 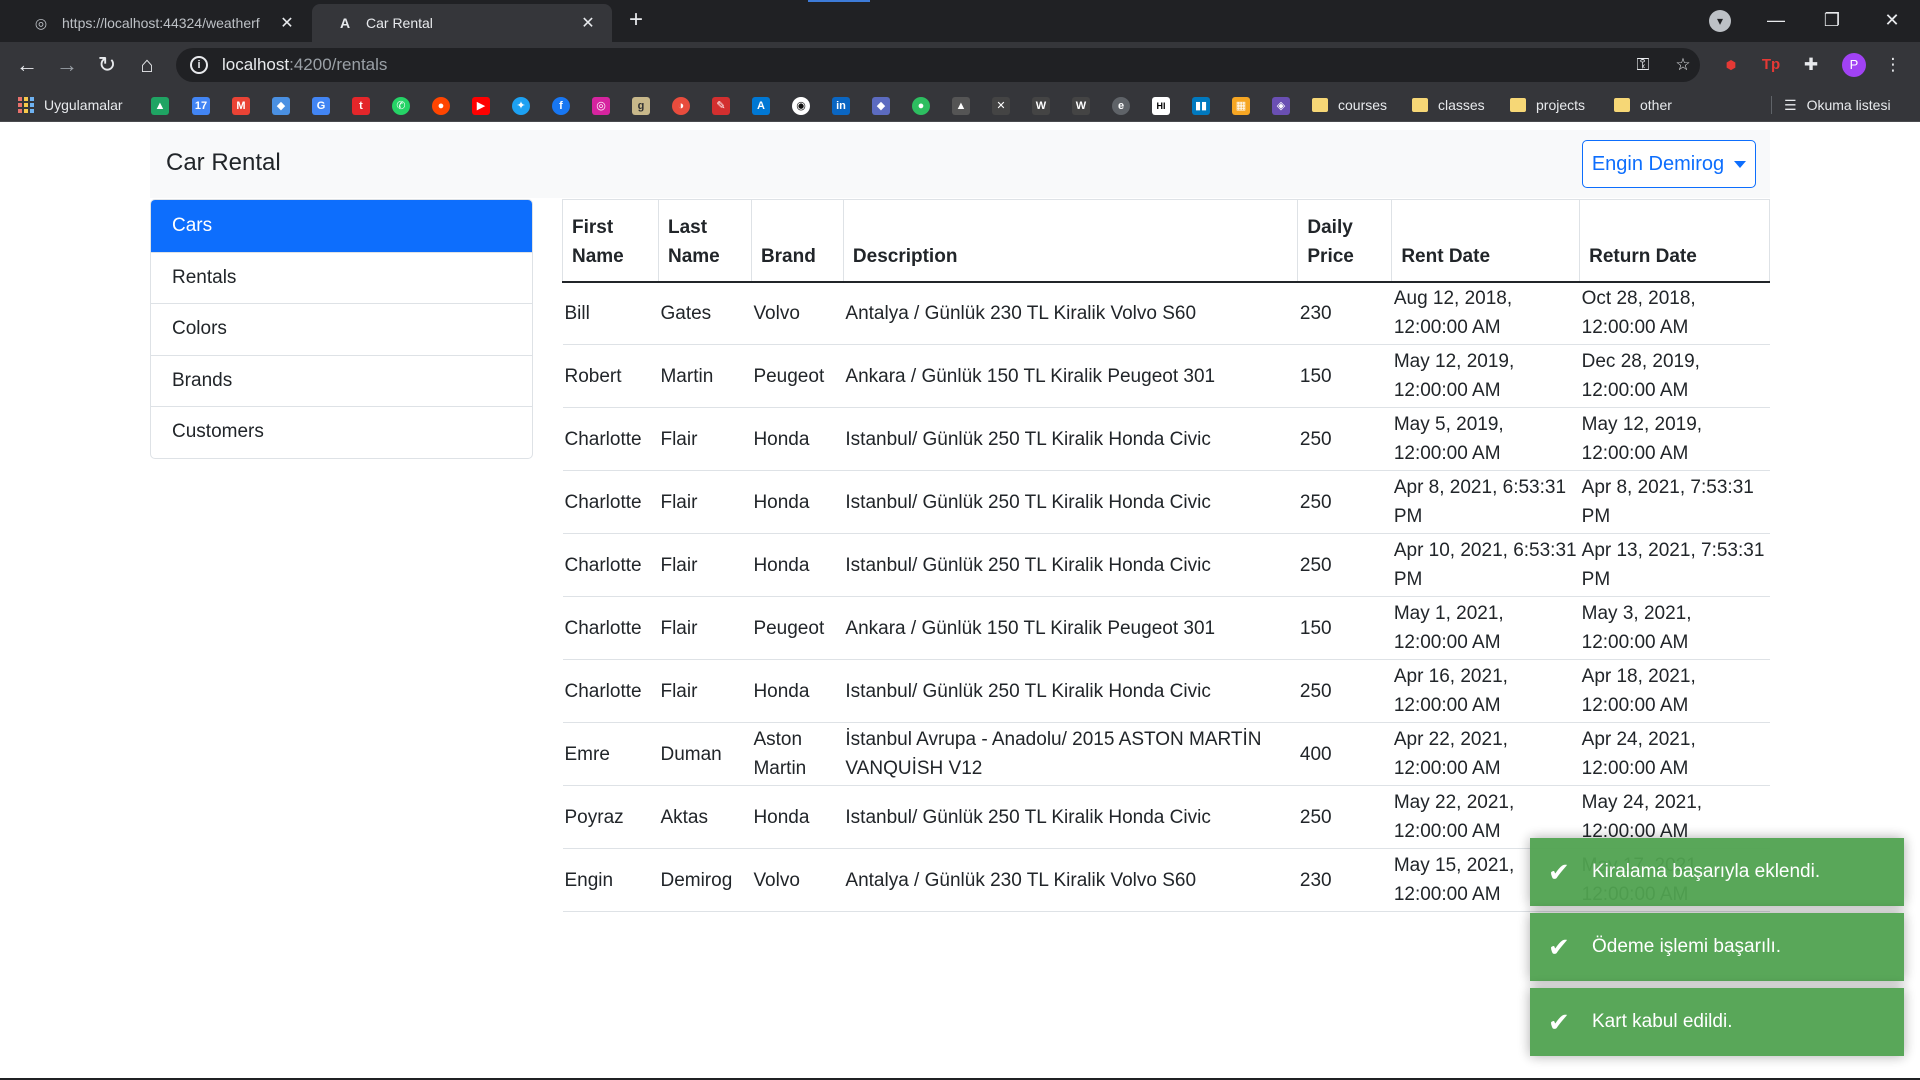 I want to click on toast-rental-added: ✔ Kiralama başarıyla eklendi., so click(x=1717, y=872).